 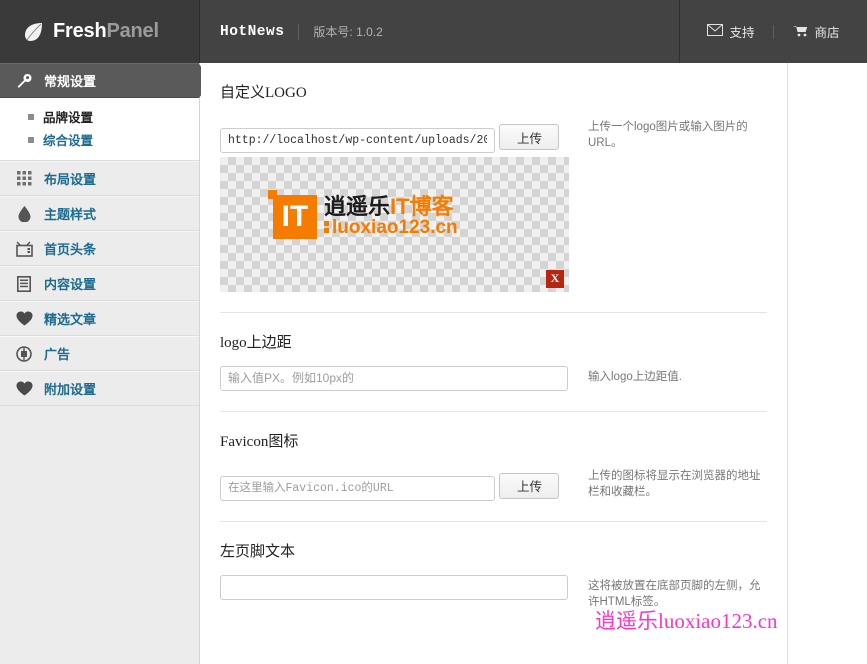 I want to click on brand-title: FreshPanel, so click(x=106, y=31).